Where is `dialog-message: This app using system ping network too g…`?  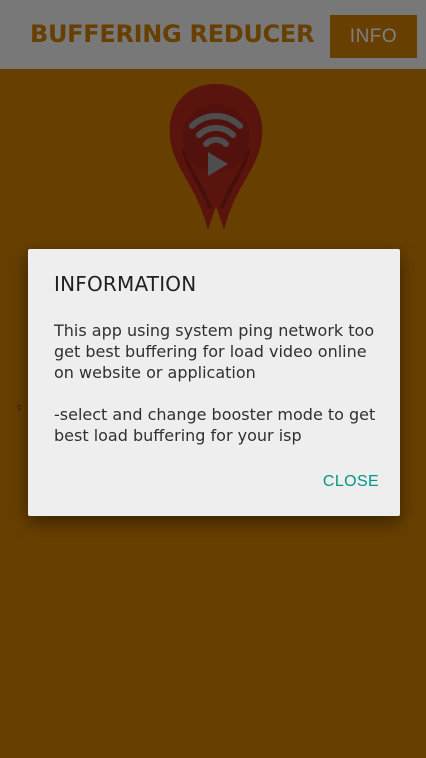 dialog-message: This app using system ping network too g… is located at coordinates (215, 383).